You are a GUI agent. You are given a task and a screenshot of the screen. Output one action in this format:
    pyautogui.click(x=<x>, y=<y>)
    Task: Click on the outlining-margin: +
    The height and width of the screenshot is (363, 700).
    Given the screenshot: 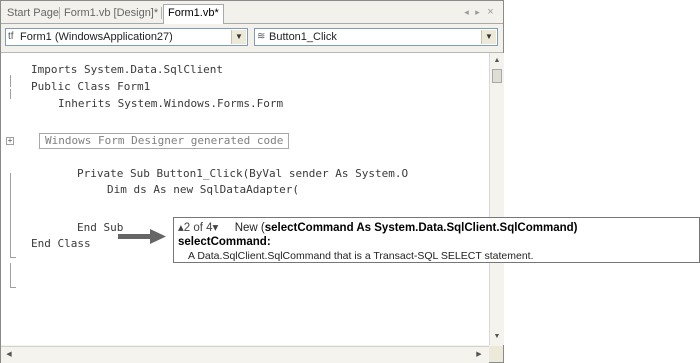 What is the action you would take?
    pyautogui.click(x=10, y=199)
    